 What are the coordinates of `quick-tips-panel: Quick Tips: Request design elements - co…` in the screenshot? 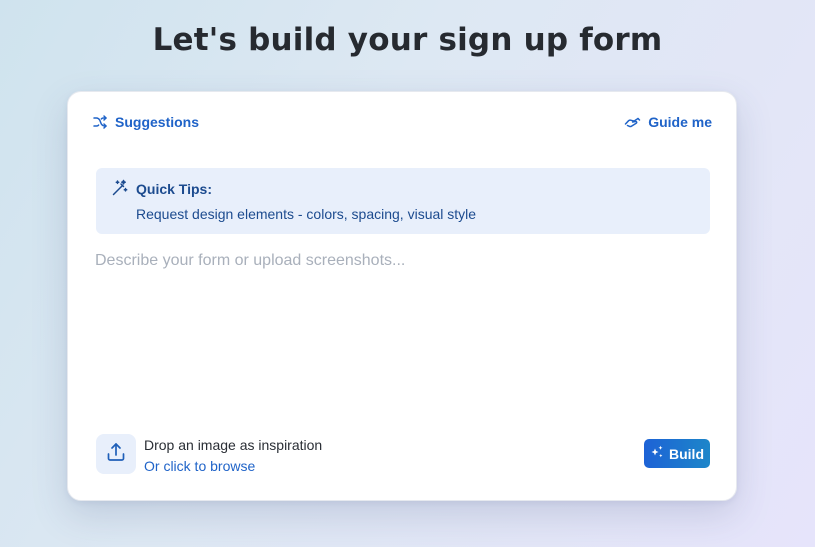 It's located at (403, 201).